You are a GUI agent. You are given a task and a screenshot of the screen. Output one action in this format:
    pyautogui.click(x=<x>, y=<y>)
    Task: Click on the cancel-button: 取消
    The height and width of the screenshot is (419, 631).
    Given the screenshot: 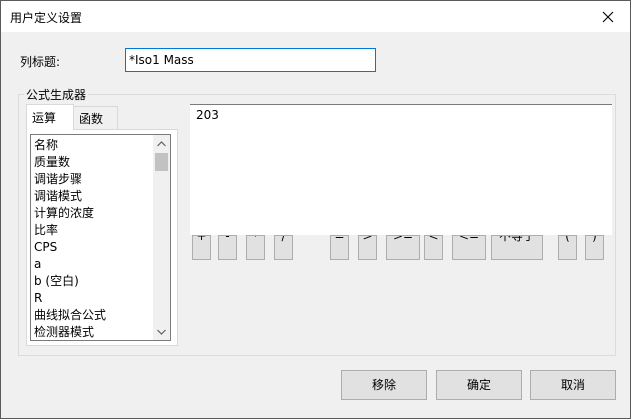 What is the action you would take?
    pyautogui.click(x=573, y=385)
    